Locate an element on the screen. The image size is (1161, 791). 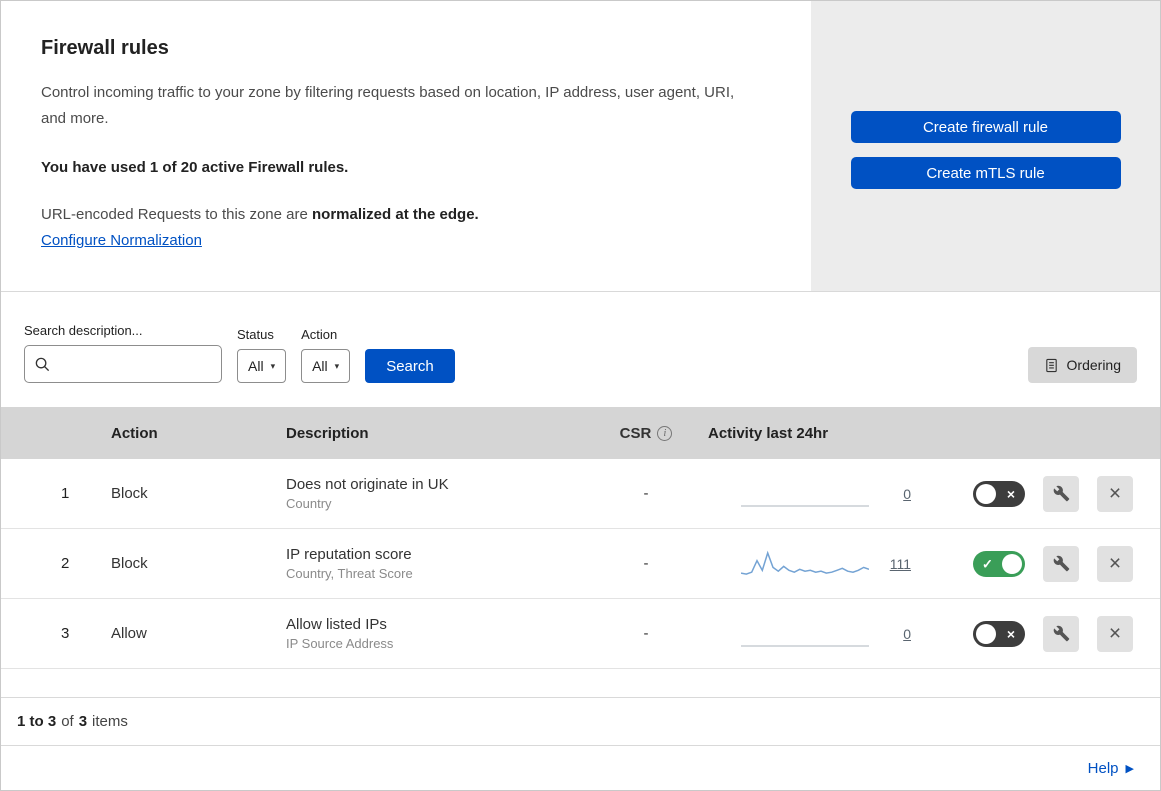
rule-description-text: IP reputation score is located at coordinates (349, 554).